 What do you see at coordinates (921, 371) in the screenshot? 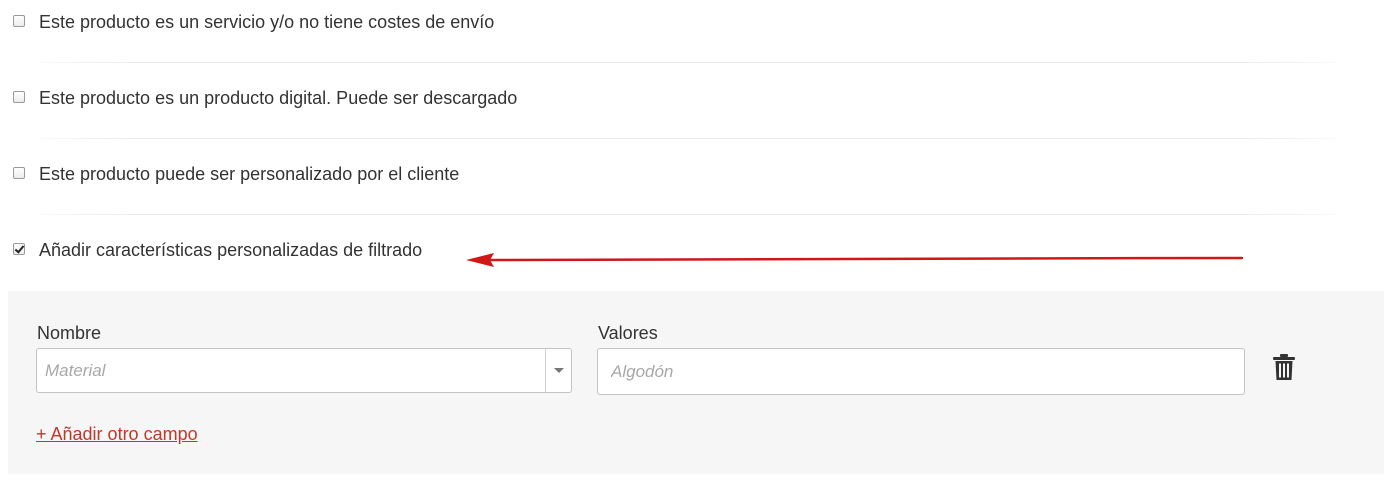
I see `values-input` at bounding box center [921, 371].